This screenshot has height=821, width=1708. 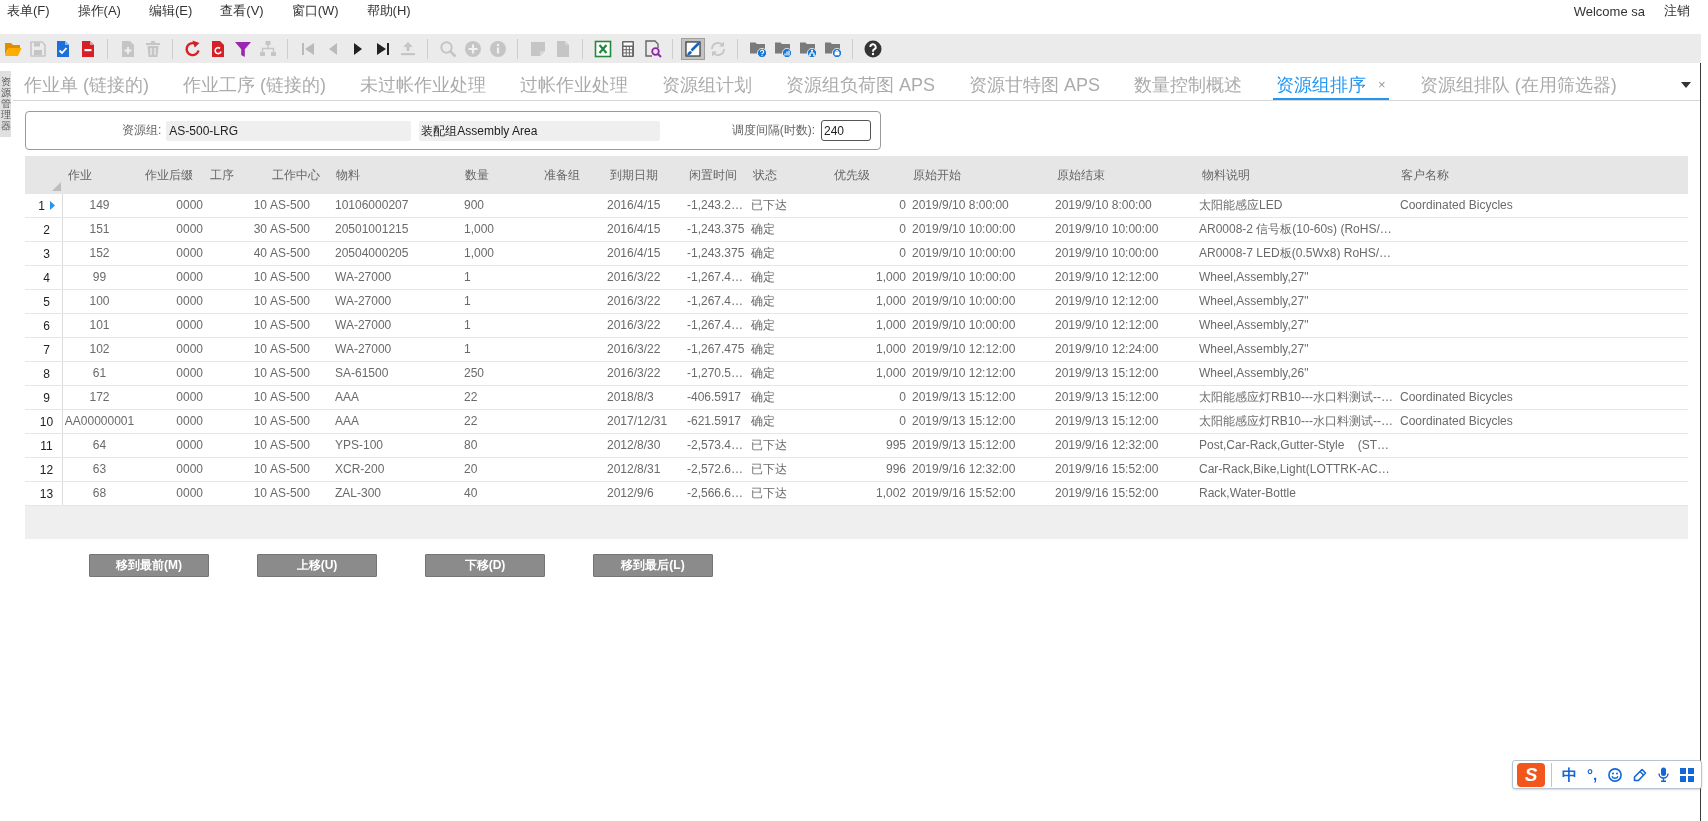 What do you see at coordinates (358, 493) in the screenshot?
I see `table-cell-text: ZAL-300` at bounding box center [358, 493].